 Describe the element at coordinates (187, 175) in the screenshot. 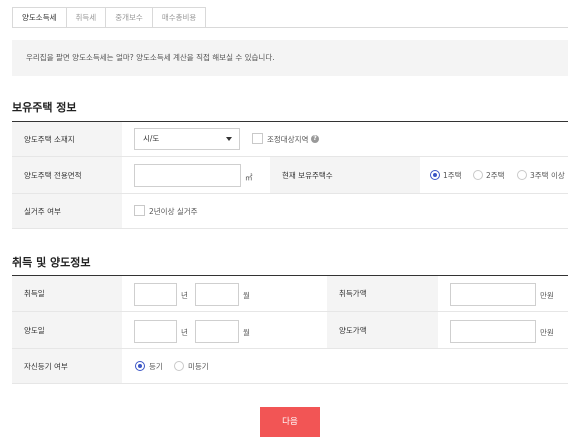

I see `area-input` at that location.